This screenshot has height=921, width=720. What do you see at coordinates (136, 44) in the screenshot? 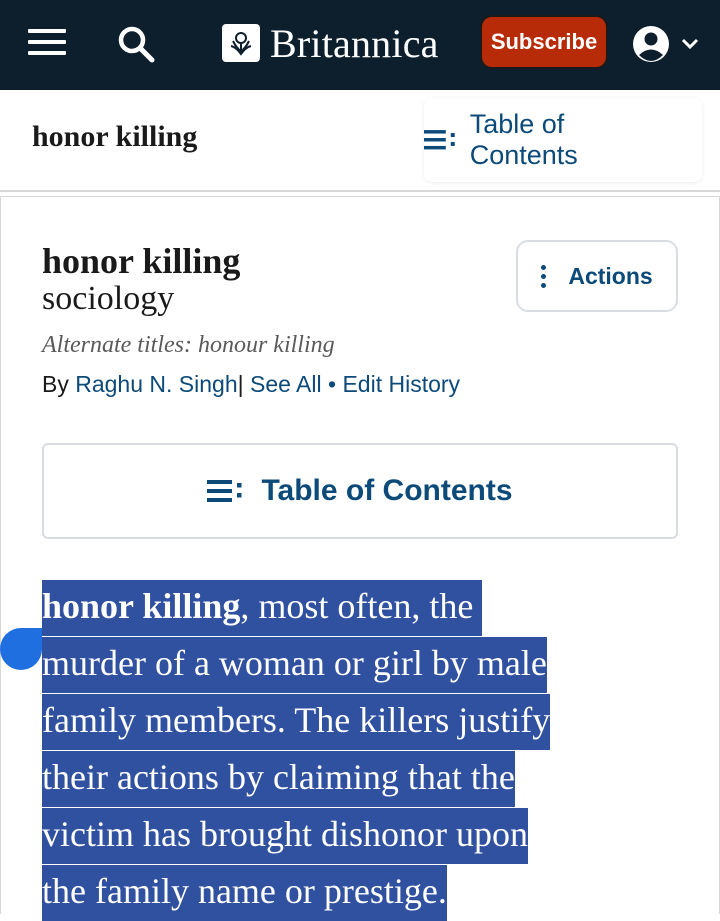
I see `search-icon` at bounding box center [136, 44].